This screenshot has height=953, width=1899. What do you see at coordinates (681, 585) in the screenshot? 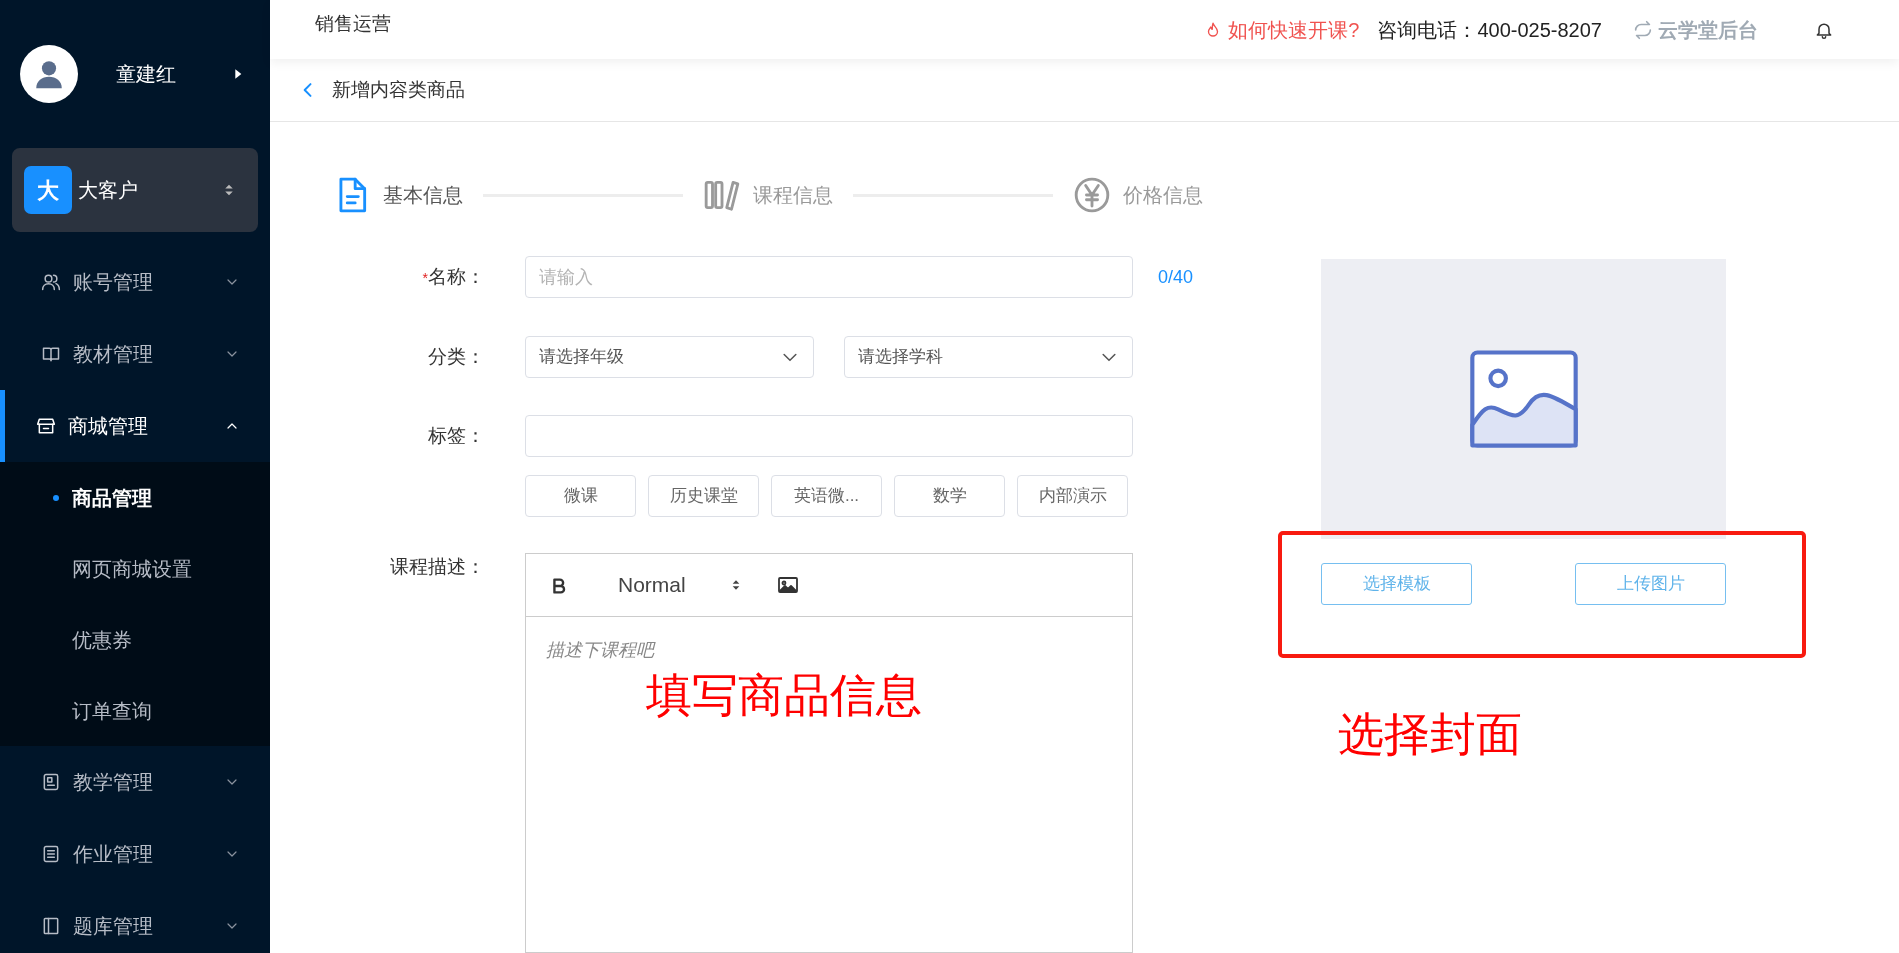
I see `format-select: Normal` at bounding box center [681, 585].